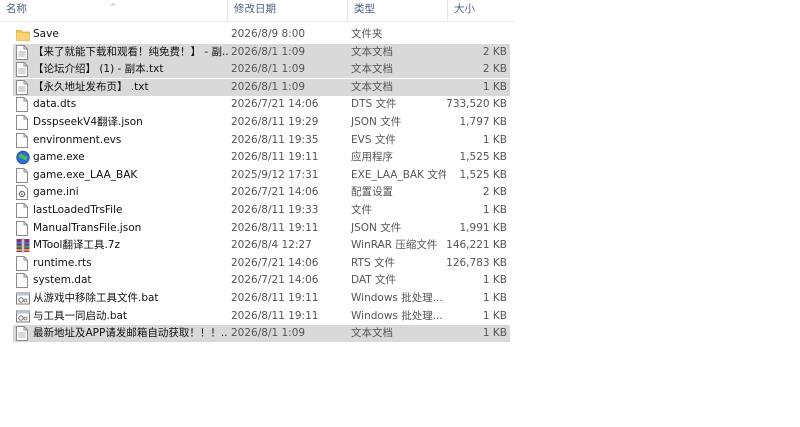  I want to click on file-name: runtime.rts, so click(62, 262).